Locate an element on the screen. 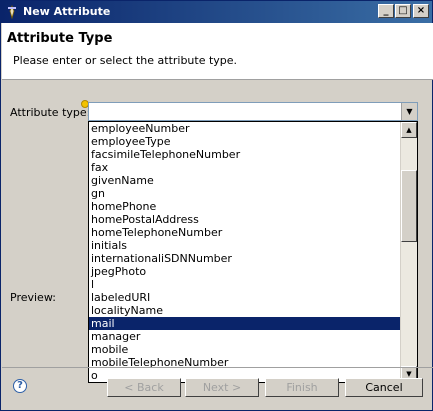 The width and height of the screenshot is (433, 411). title-bar: New Attribute _ □ × is located at coordinates (216, 12).